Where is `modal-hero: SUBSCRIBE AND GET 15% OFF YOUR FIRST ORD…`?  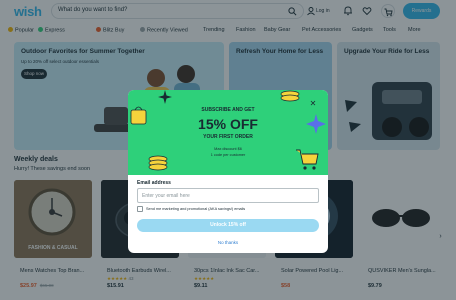 modal-hero: SUBSCRIBE AND GET 15% OFF YOUR FIRST ORD… is located at coordinates (228, 132).